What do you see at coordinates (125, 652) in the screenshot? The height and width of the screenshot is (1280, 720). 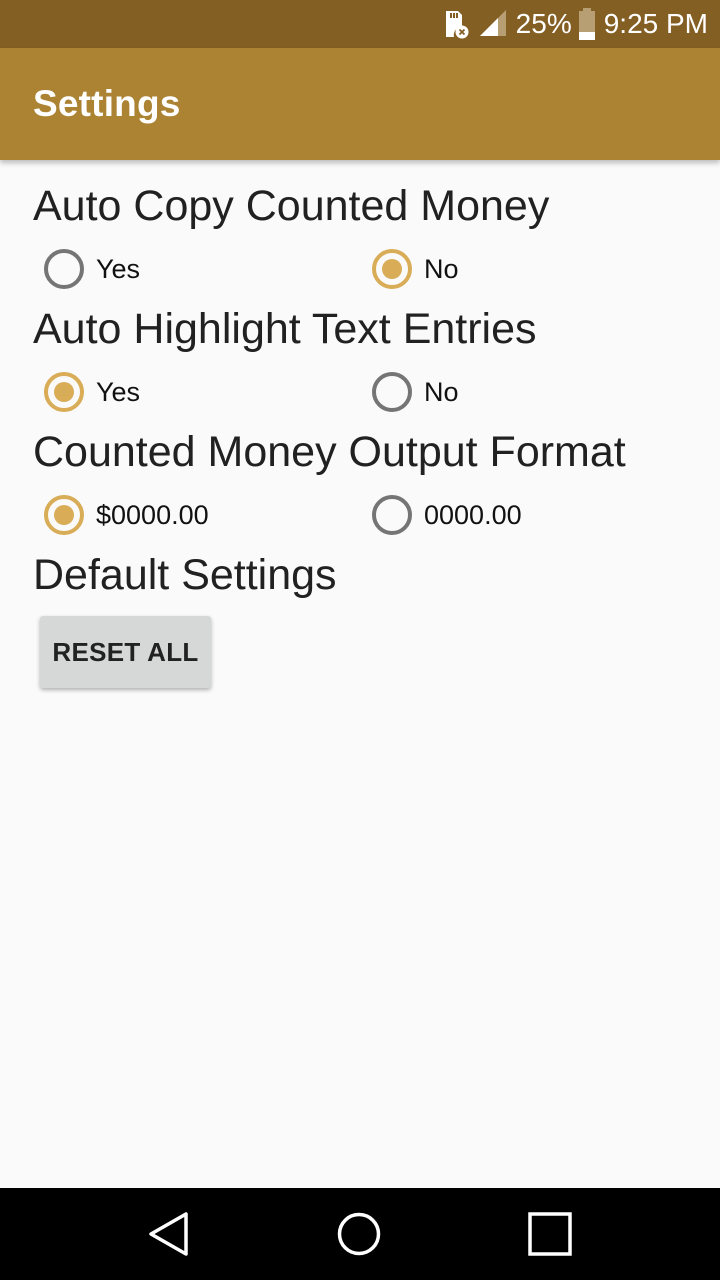 I see `reset-all-button: RESET ALL` at bounding box center [125, 652].